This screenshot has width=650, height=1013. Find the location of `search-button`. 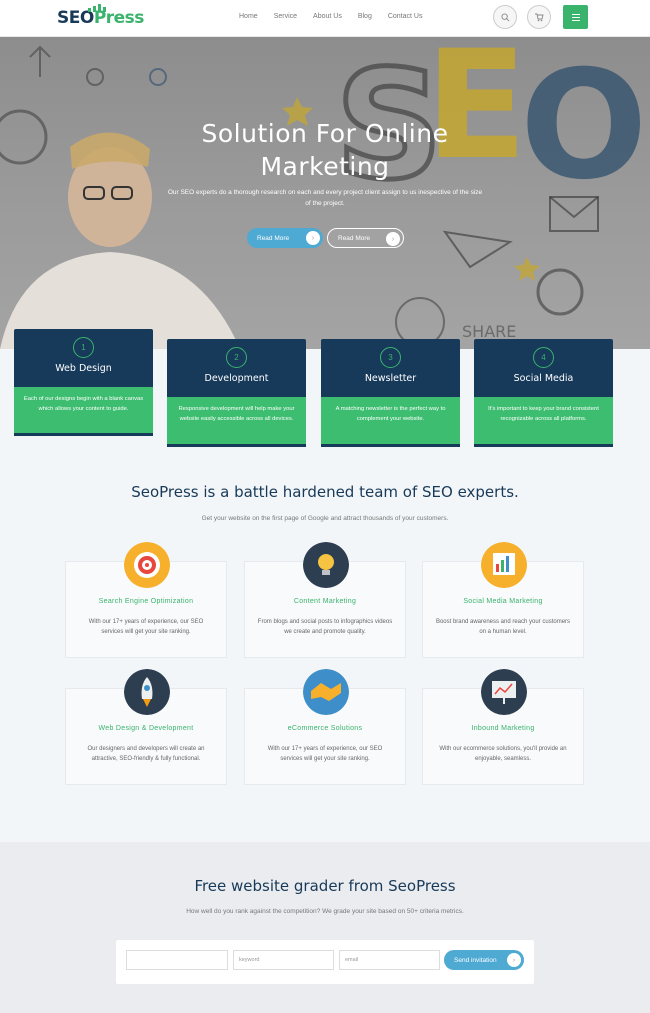

search-button is located at coordinates (505, 17).